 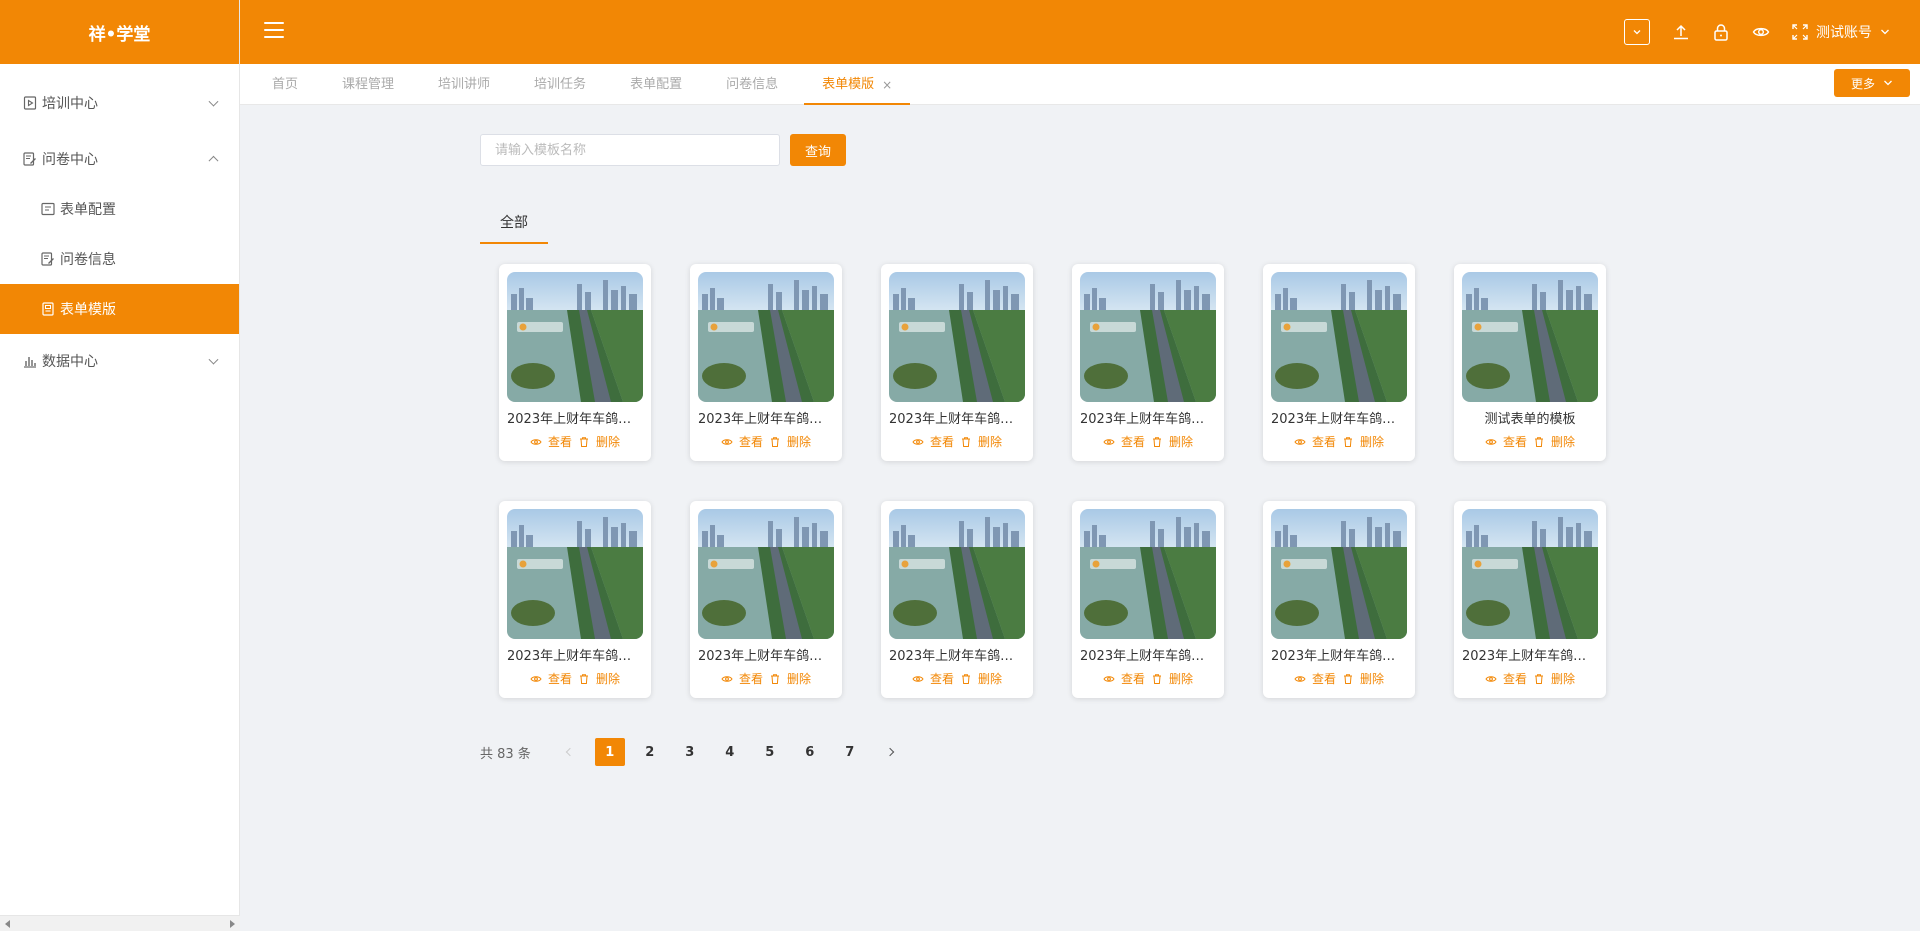 I want to click on page-button: 7, so click(x=850, y=752).